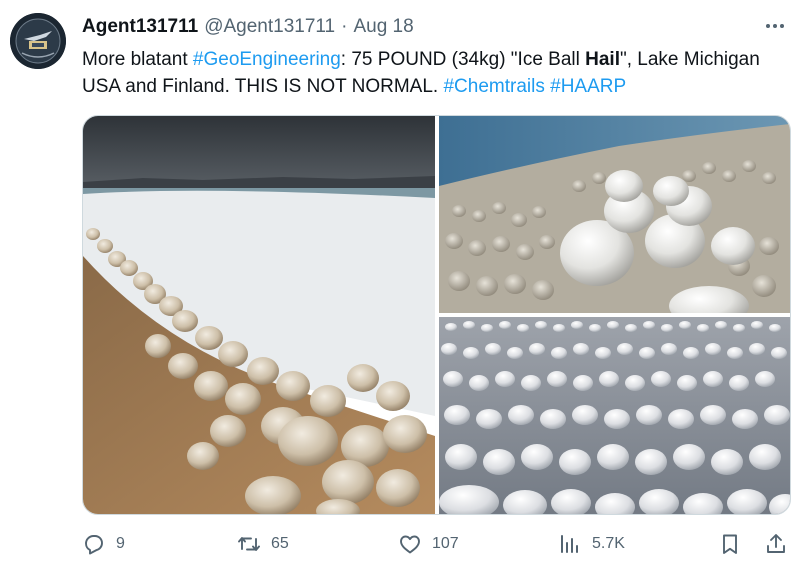 This screenshot has height=567, width=812. I want to click on share-icon, so click(776, 544).